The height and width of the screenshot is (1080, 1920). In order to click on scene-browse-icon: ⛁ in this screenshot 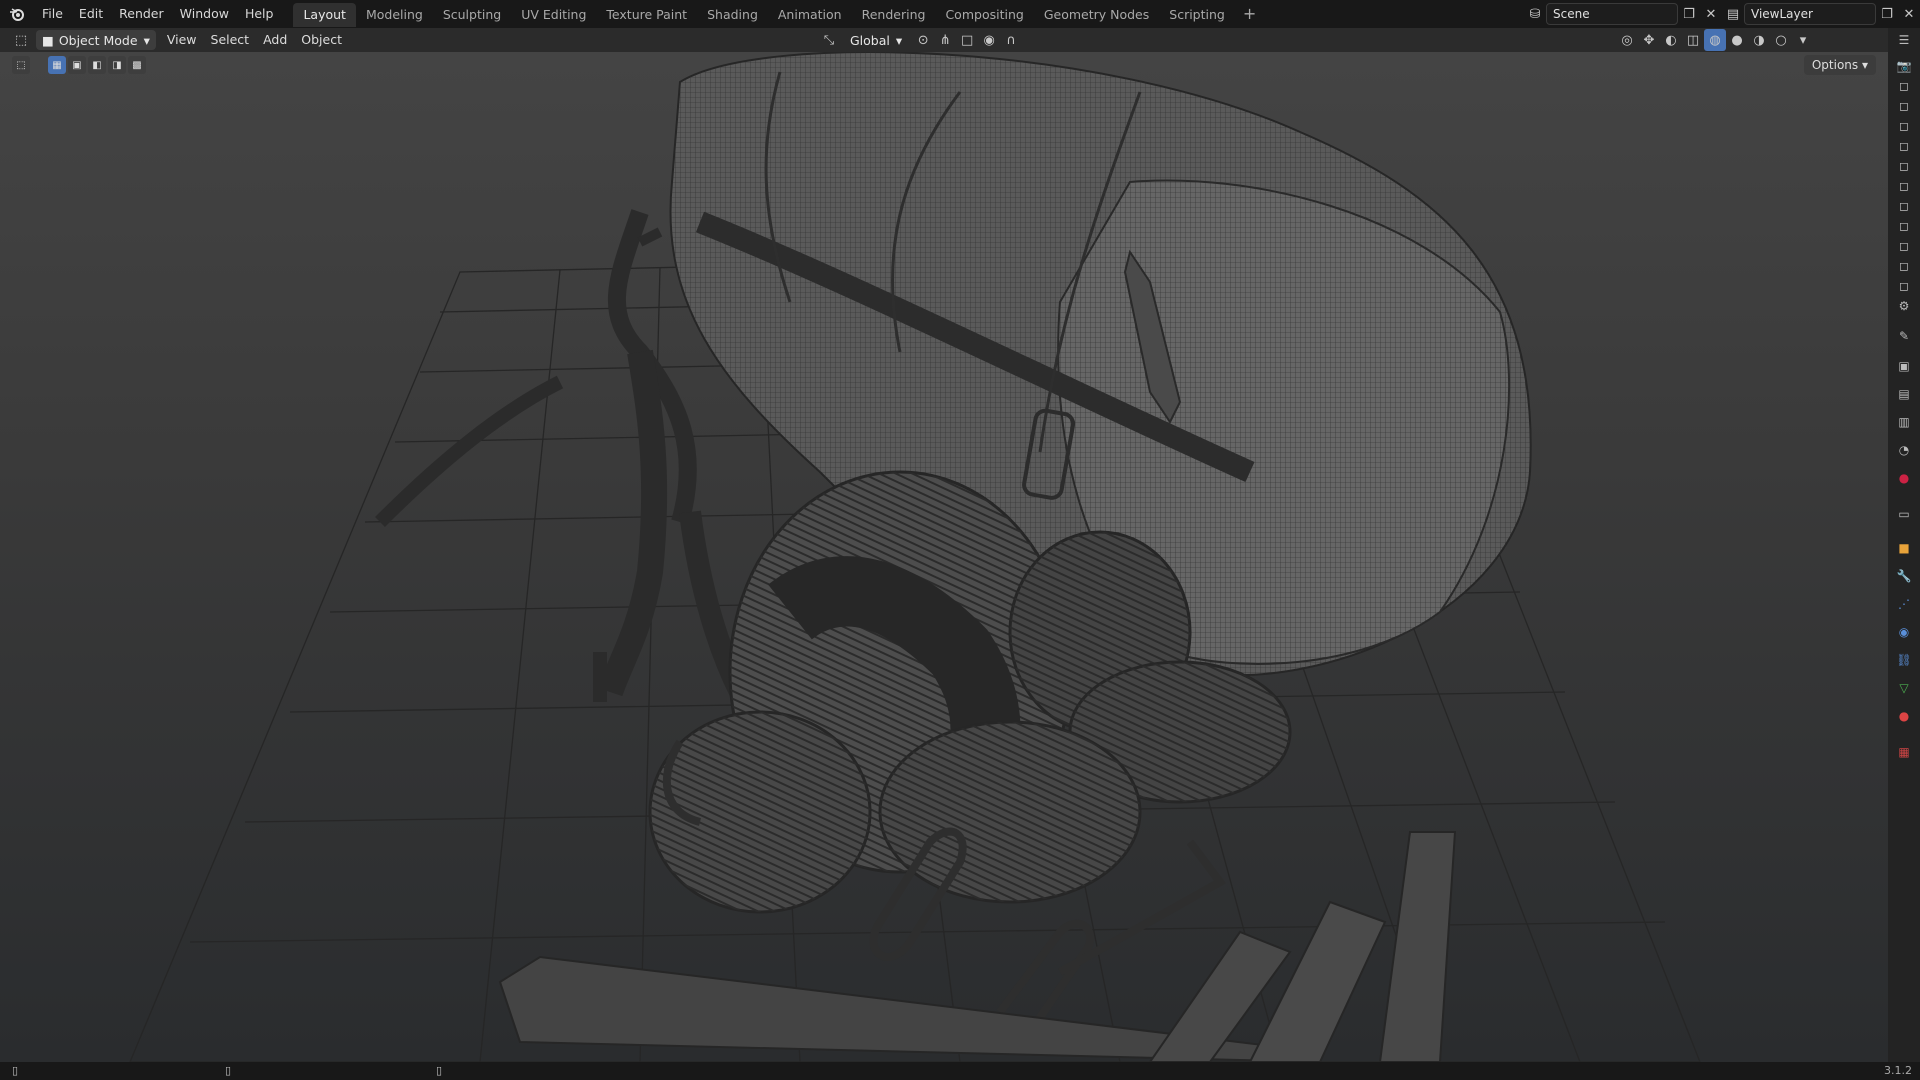, I will do `click(1535, 14)`.